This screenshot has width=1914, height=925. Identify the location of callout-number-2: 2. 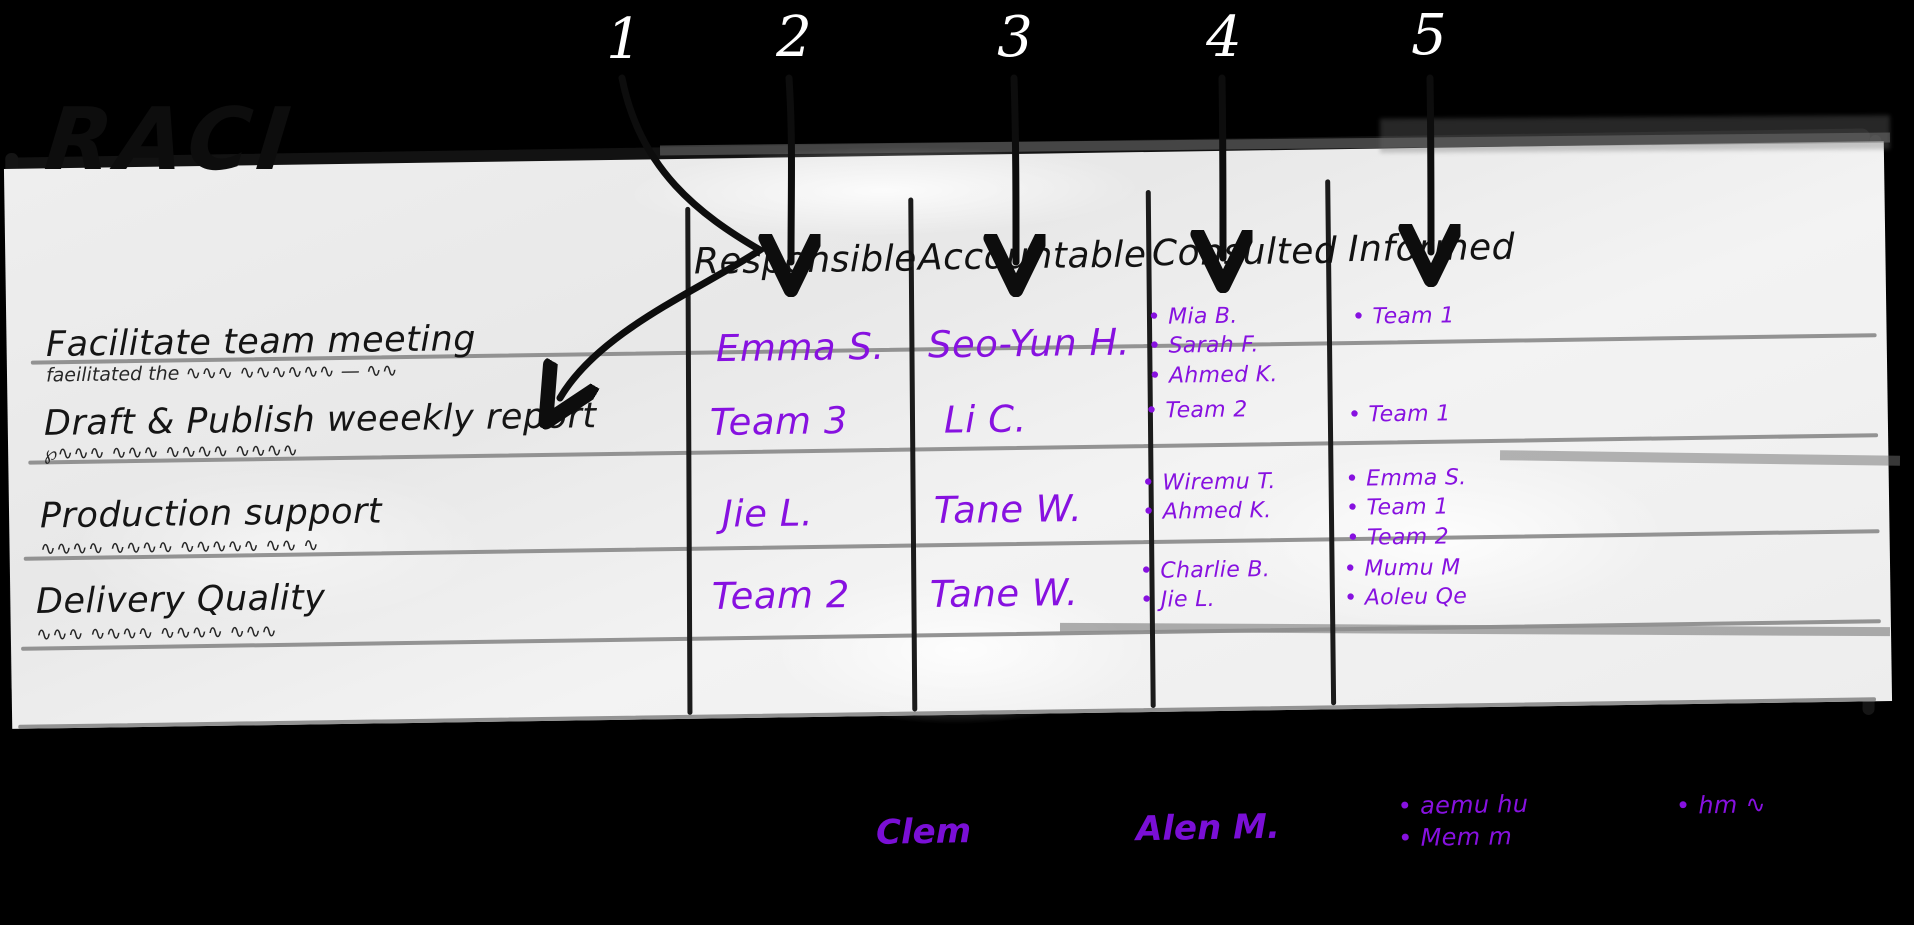
(794, 37).